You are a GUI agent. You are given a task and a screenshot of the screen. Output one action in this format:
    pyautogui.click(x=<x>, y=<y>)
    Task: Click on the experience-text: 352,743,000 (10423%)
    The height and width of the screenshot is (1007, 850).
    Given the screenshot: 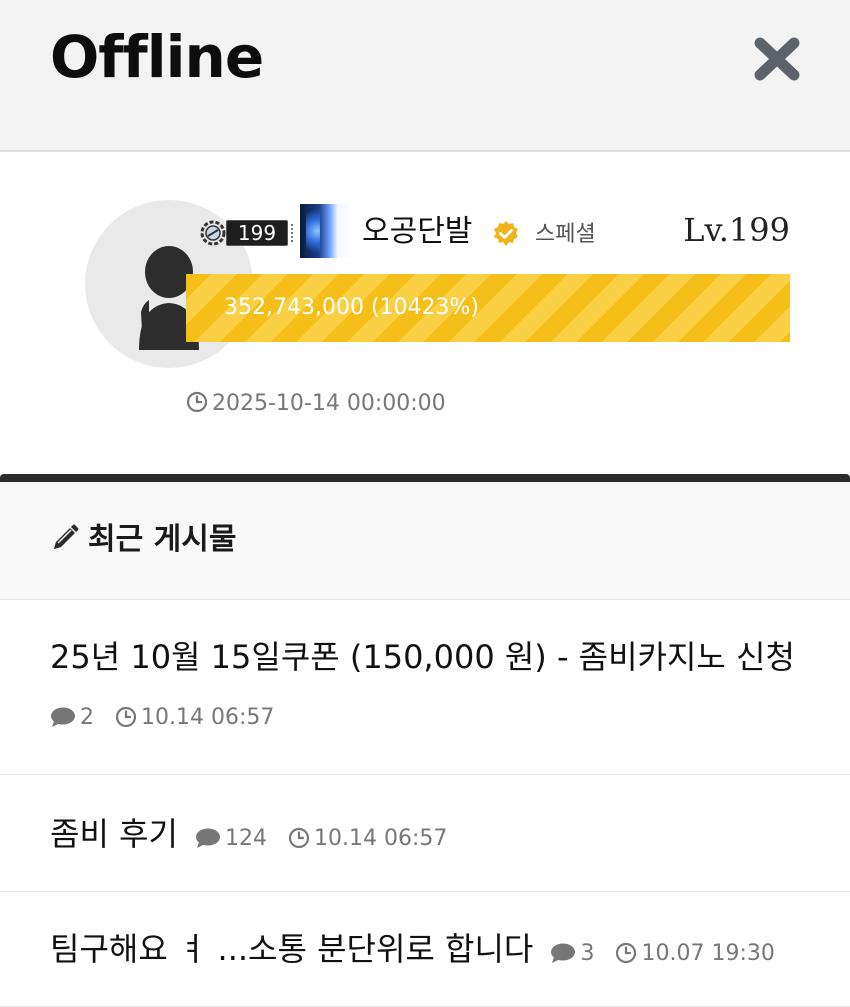 What is the action you would take?
    pyautogui.click(x=352, y=307)
    